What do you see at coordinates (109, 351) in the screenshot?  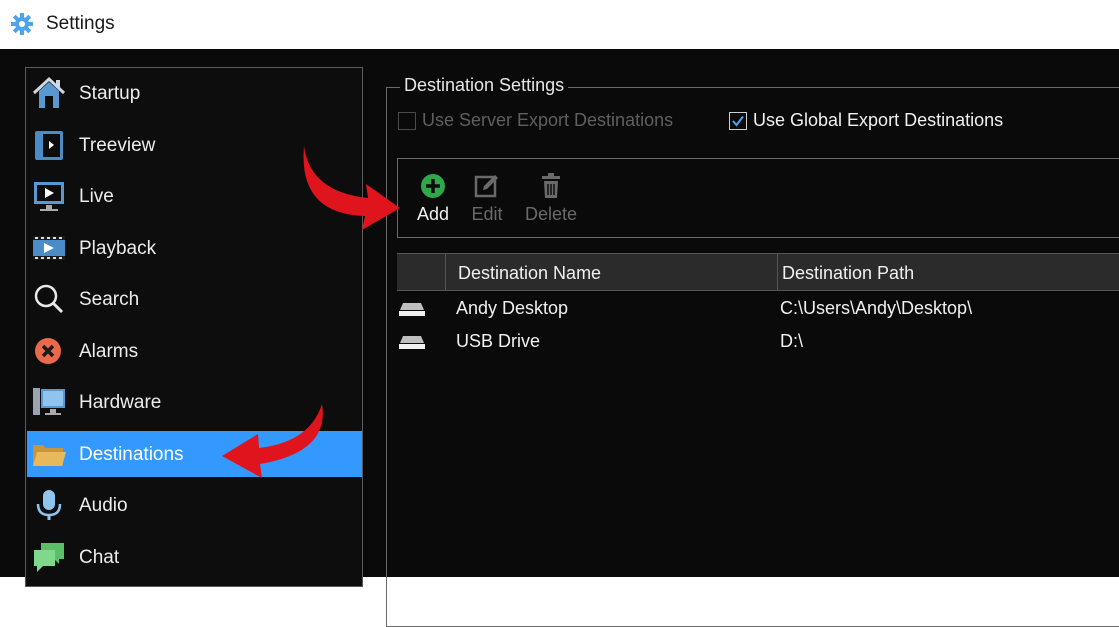 I see `sidebar-item-label: Alarms` at bounding box center [109, 351].